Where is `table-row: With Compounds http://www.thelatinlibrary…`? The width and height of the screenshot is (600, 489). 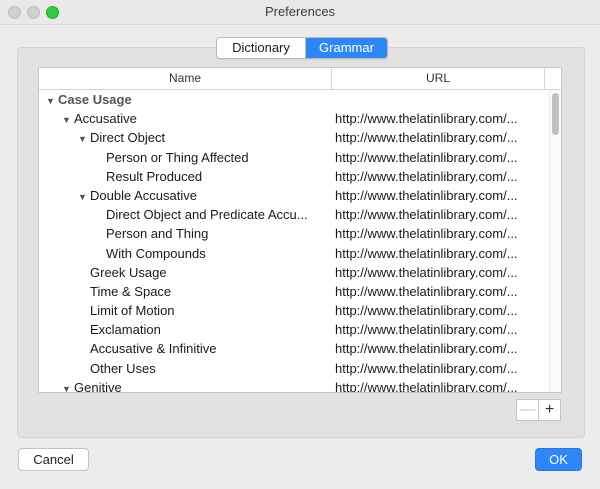
table-row: With Compounds http://www.thelatinlibrary… is located at coordinates (294, 253).